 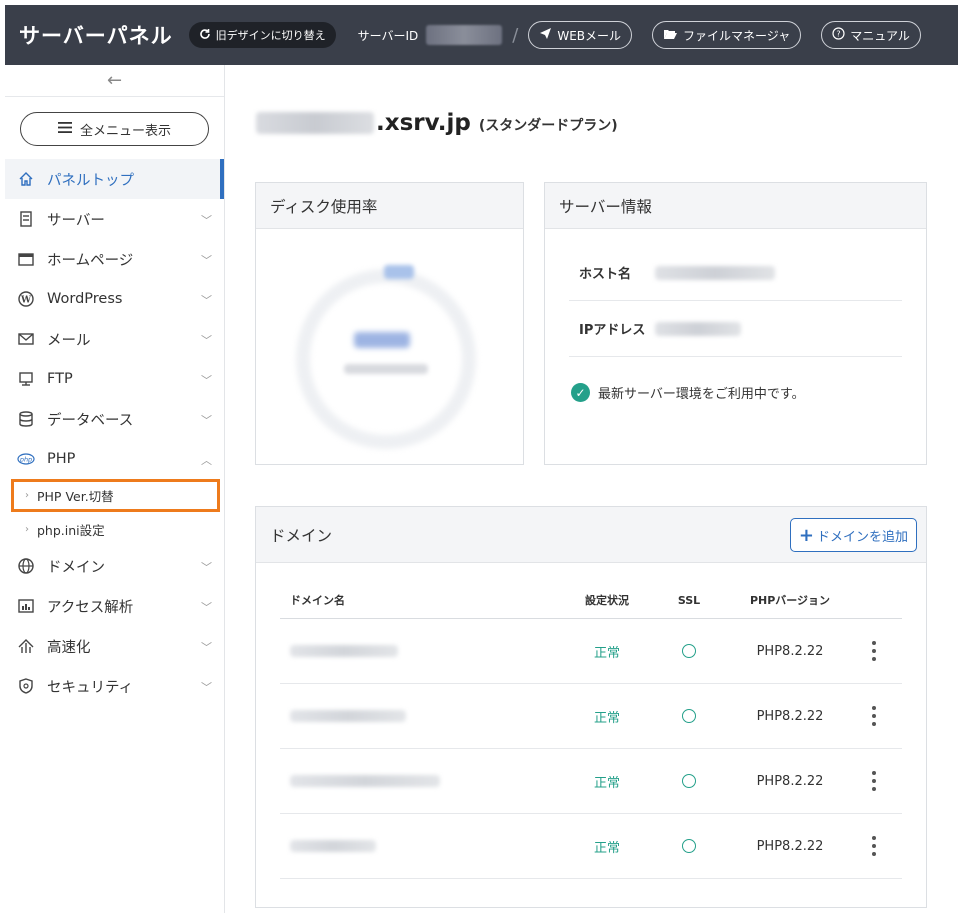 What do you see at coordinates (90, 687) in the screenshot?
I see `sidebar-item-label: セキュリティ` at bounding box center [90, 687].